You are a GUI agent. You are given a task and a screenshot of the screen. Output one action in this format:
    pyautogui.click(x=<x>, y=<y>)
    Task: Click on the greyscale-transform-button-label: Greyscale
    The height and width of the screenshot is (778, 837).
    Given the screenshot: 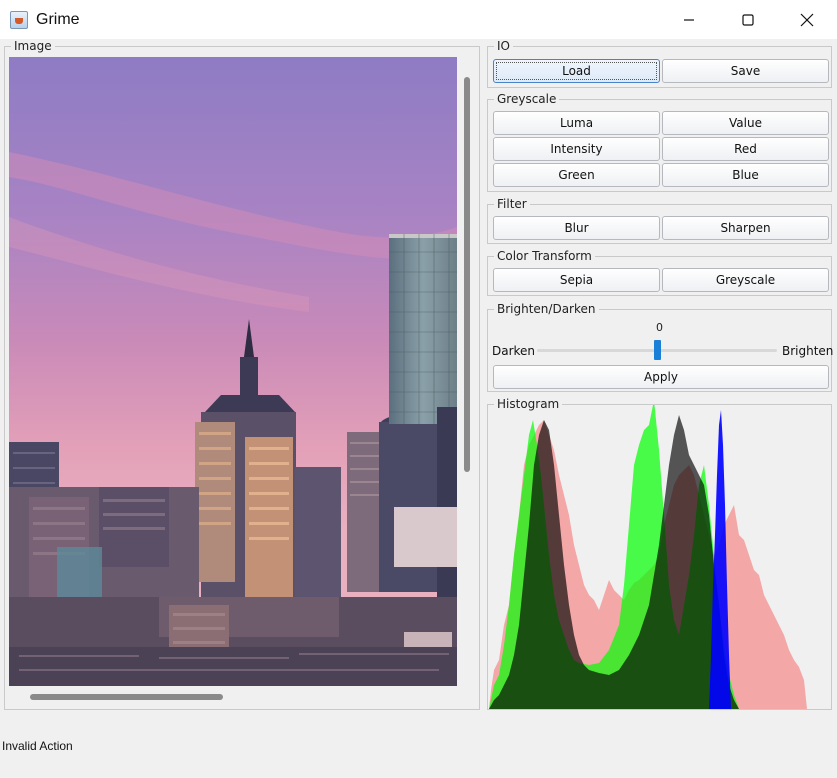 What is the action you would take?
    pyautogui.click(x=745, y=280)
    